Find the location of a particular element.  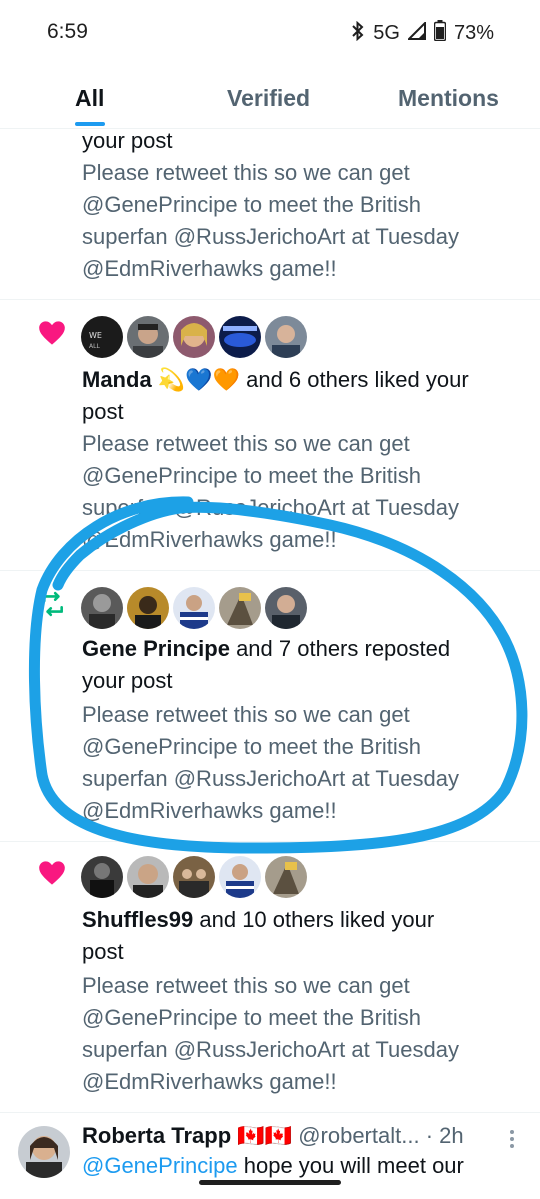

more-options-icon is located at coordinates (512, 1141).